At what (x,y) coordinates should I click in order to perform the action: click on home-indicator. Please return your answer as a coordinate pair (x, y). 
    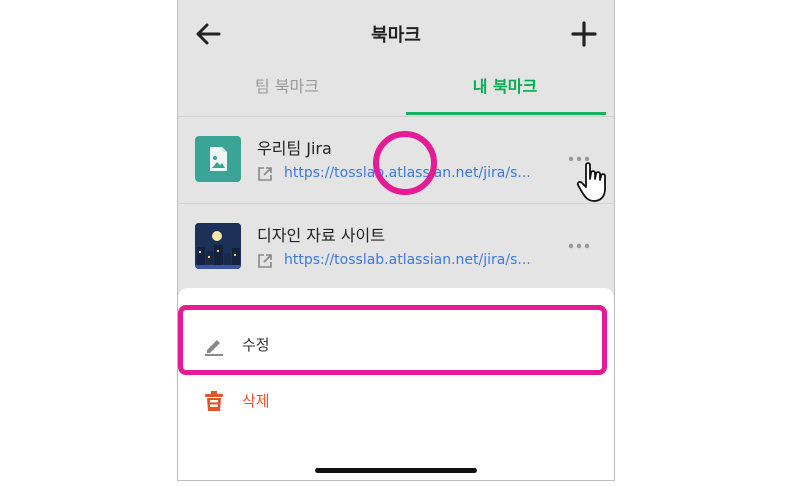
    Looking at the image, I should click on (396, 470).